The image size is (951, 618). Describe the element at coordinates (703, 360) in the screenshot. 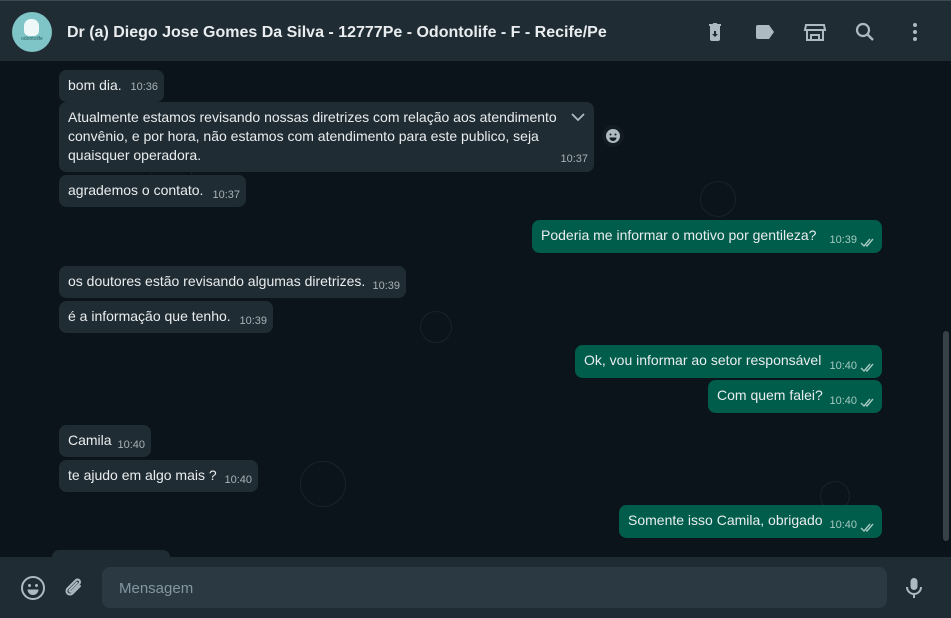

I see `message-text: Ok, vou informar ao setor responsável` at that location.